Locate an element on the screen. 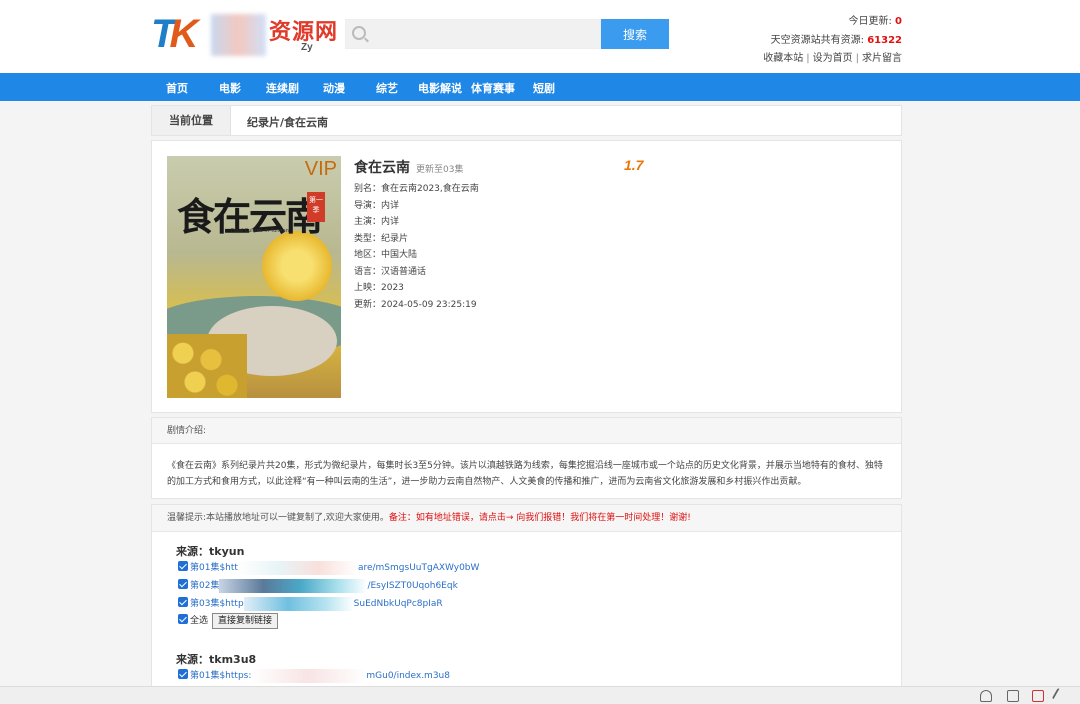  browser-status-bar is located at coordinates (540, 695).